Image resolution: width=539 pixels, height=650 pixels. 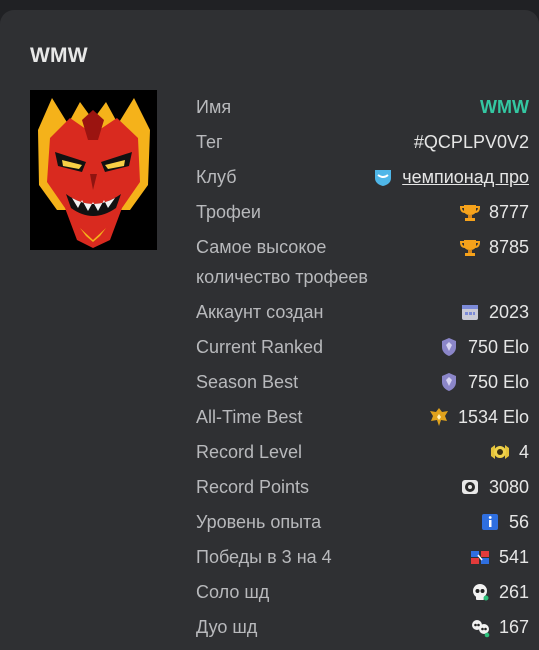 What do you see at coordinates (59, 55) in the screenshot?
I see `card-title: WMW` at bounding box center [59, 55].